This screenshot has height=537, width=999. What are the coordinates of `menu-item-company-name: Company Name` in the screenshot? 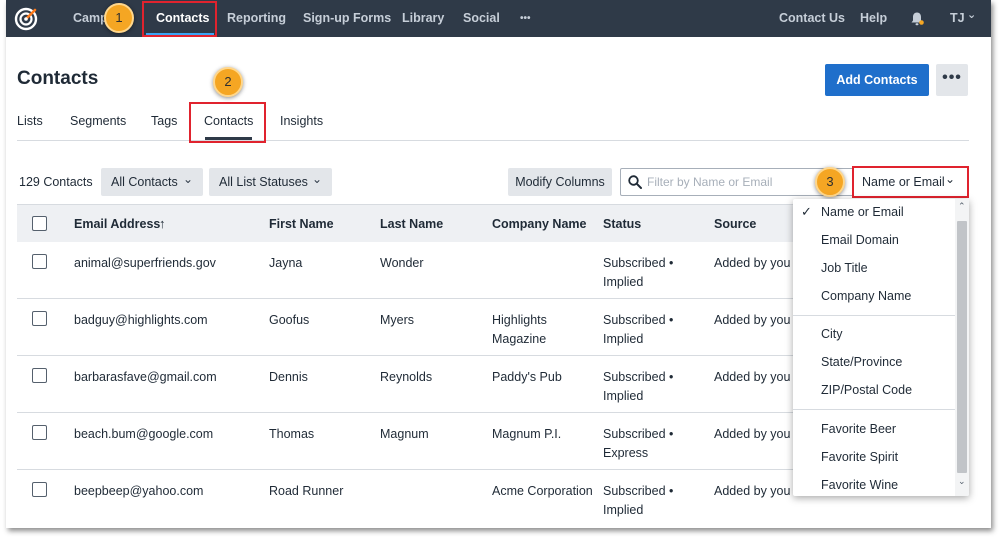 It's located at (866, 296).